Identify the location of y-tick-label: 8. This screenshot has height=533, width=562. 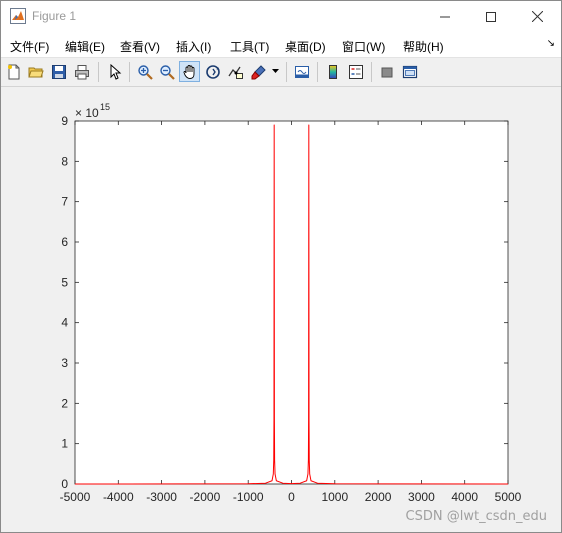
(64, 161).